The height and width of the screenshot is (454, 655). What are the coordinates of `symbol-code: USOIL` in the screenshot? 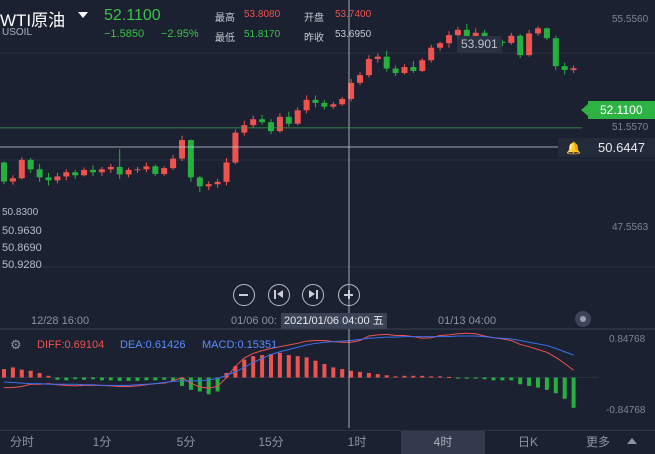 It's located at (17, 32).